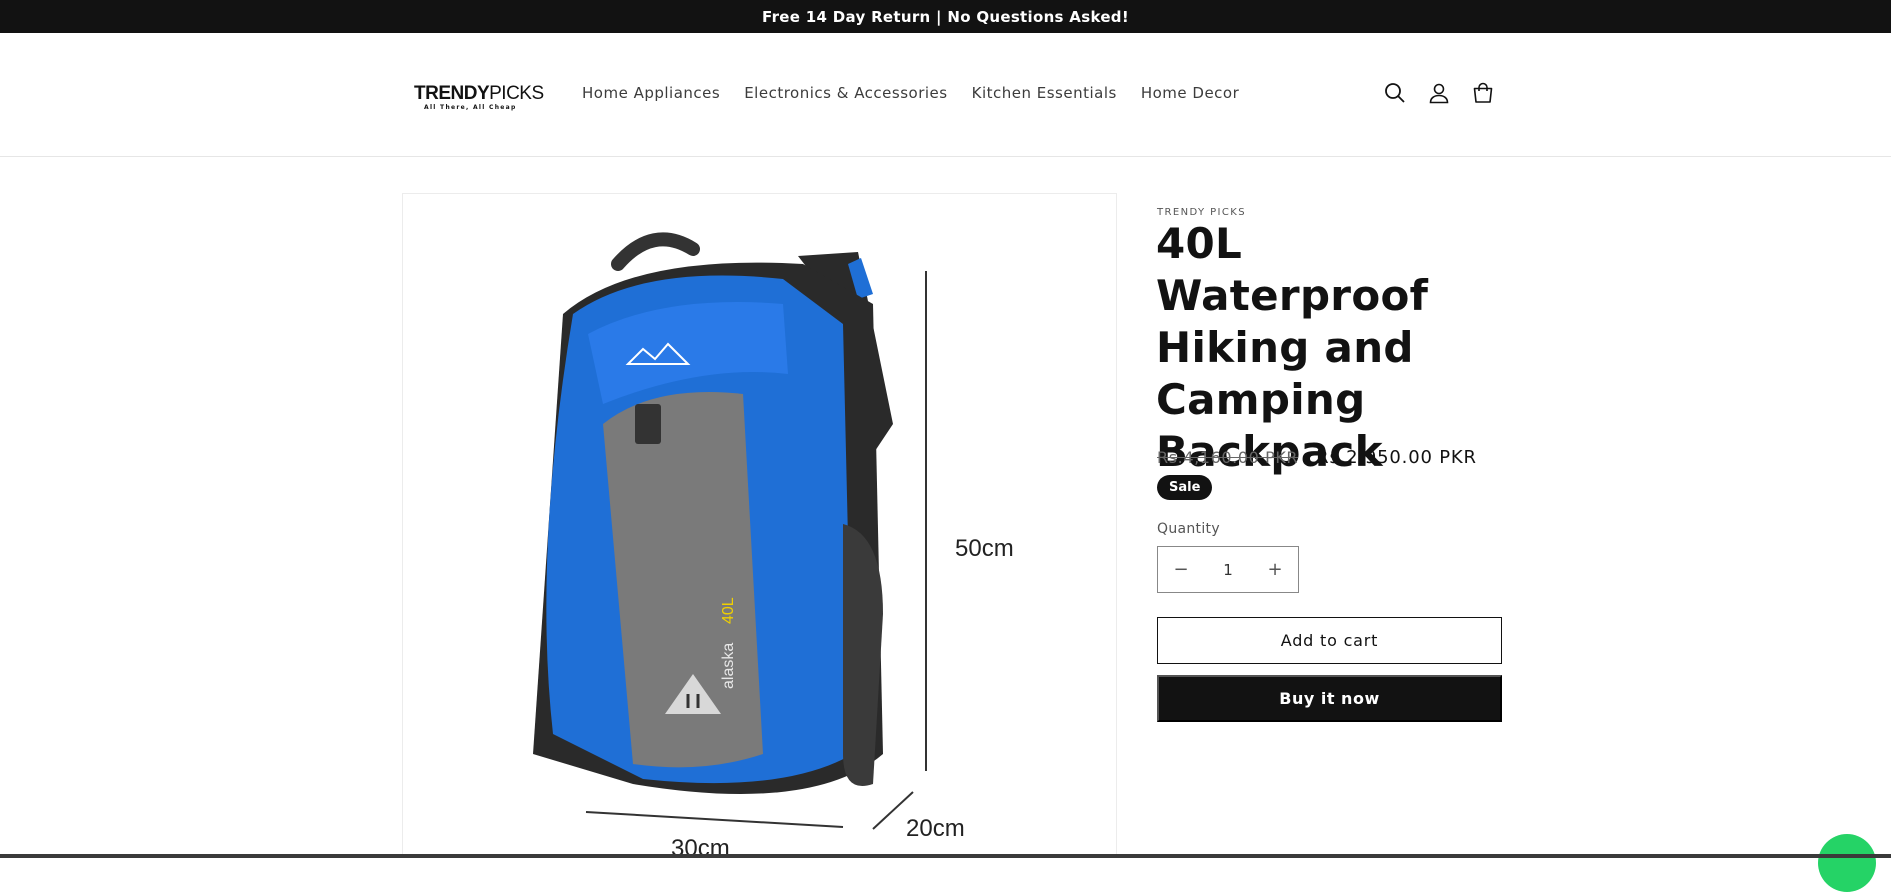  I want to click on add-to-cart-button: Add to cart, so click(1329, 640).